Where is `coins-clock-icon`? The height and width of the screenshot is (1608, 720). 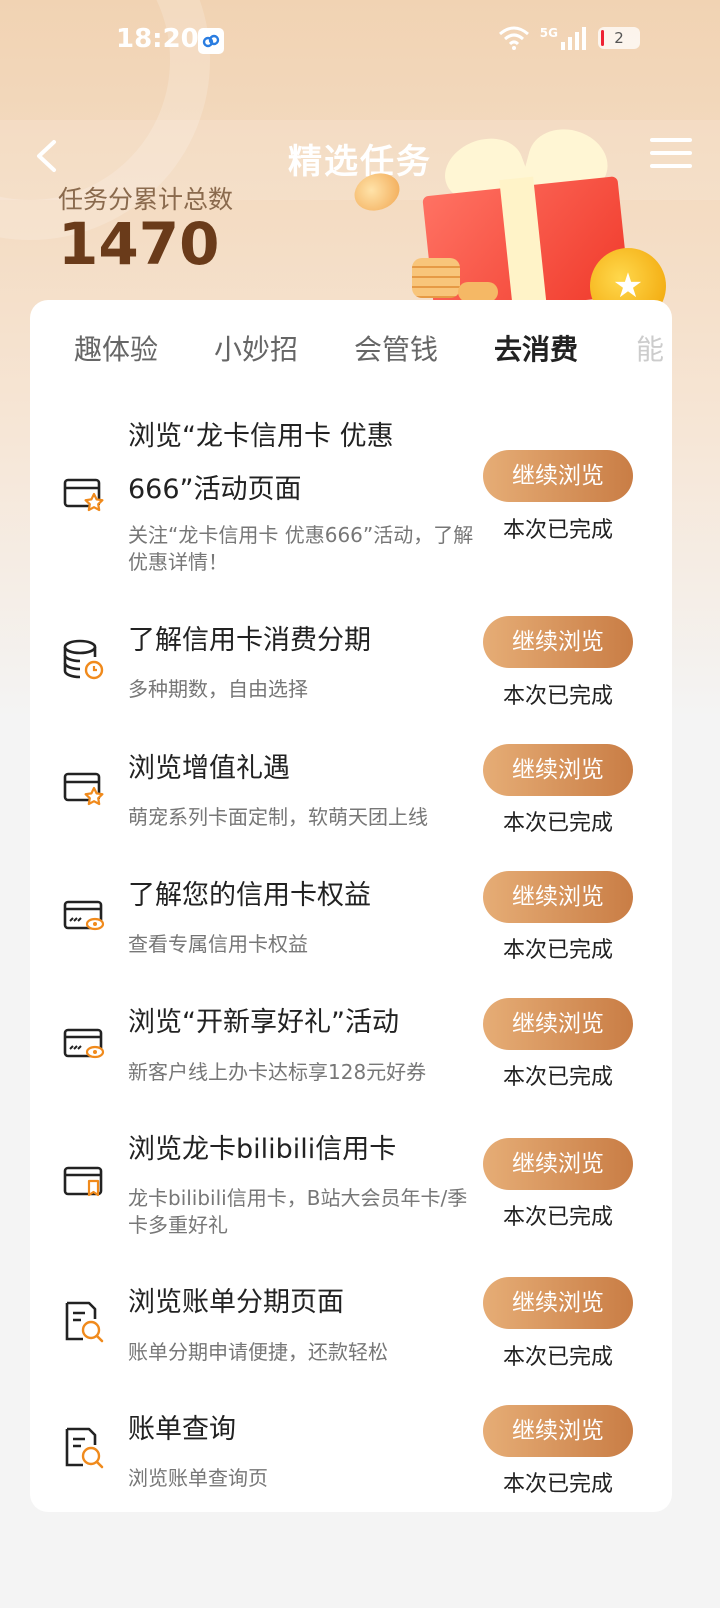 coins-clock-icon is located at coordinates (83, 659).